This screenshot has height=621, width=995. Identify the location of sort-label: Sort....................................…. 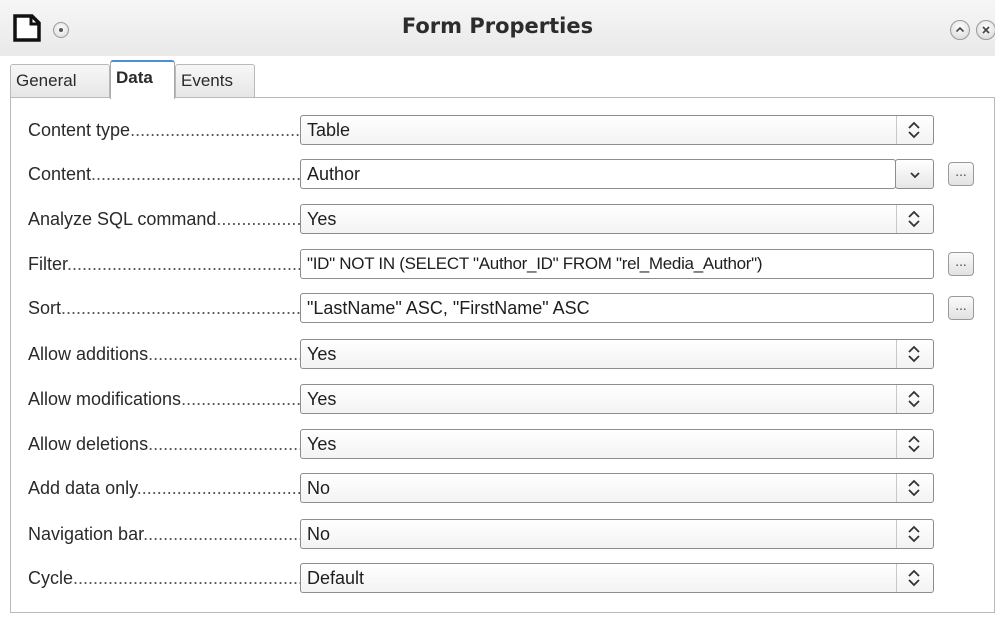
(166, 308).